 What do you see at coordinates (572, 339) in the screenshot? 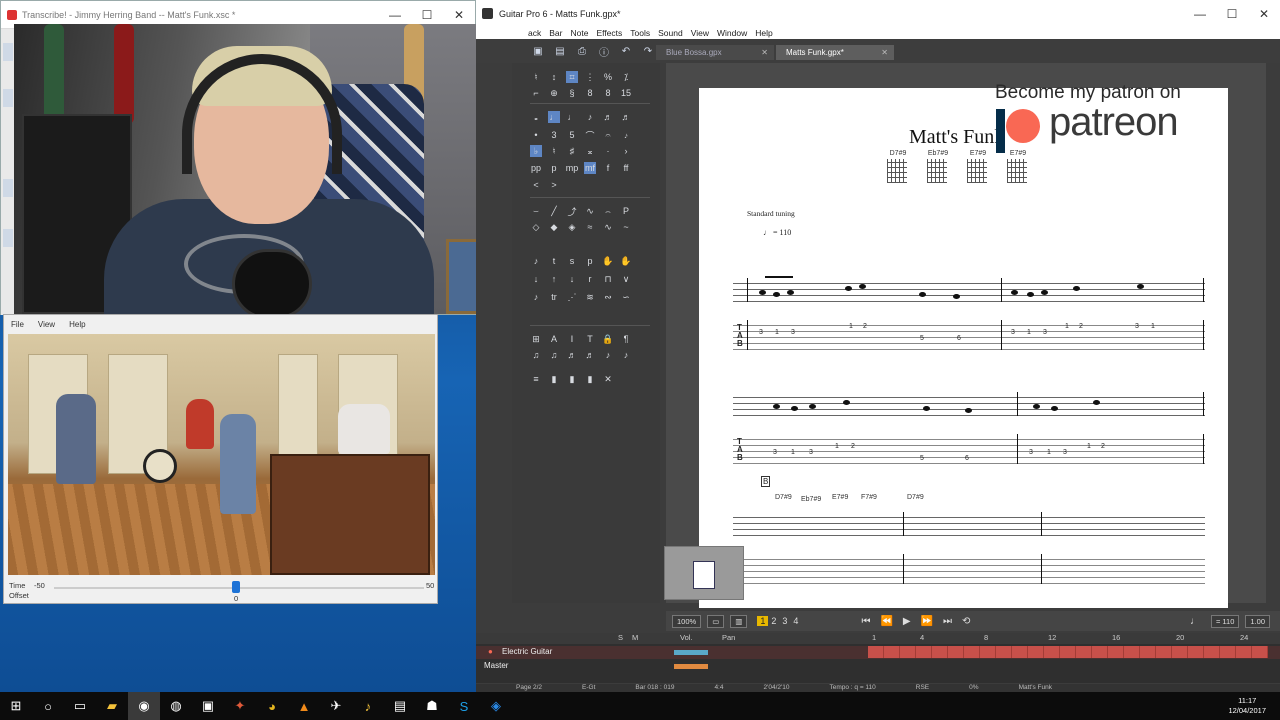
I see `lyrics-icon: Ⅰ` at bounding box center [572, 339].